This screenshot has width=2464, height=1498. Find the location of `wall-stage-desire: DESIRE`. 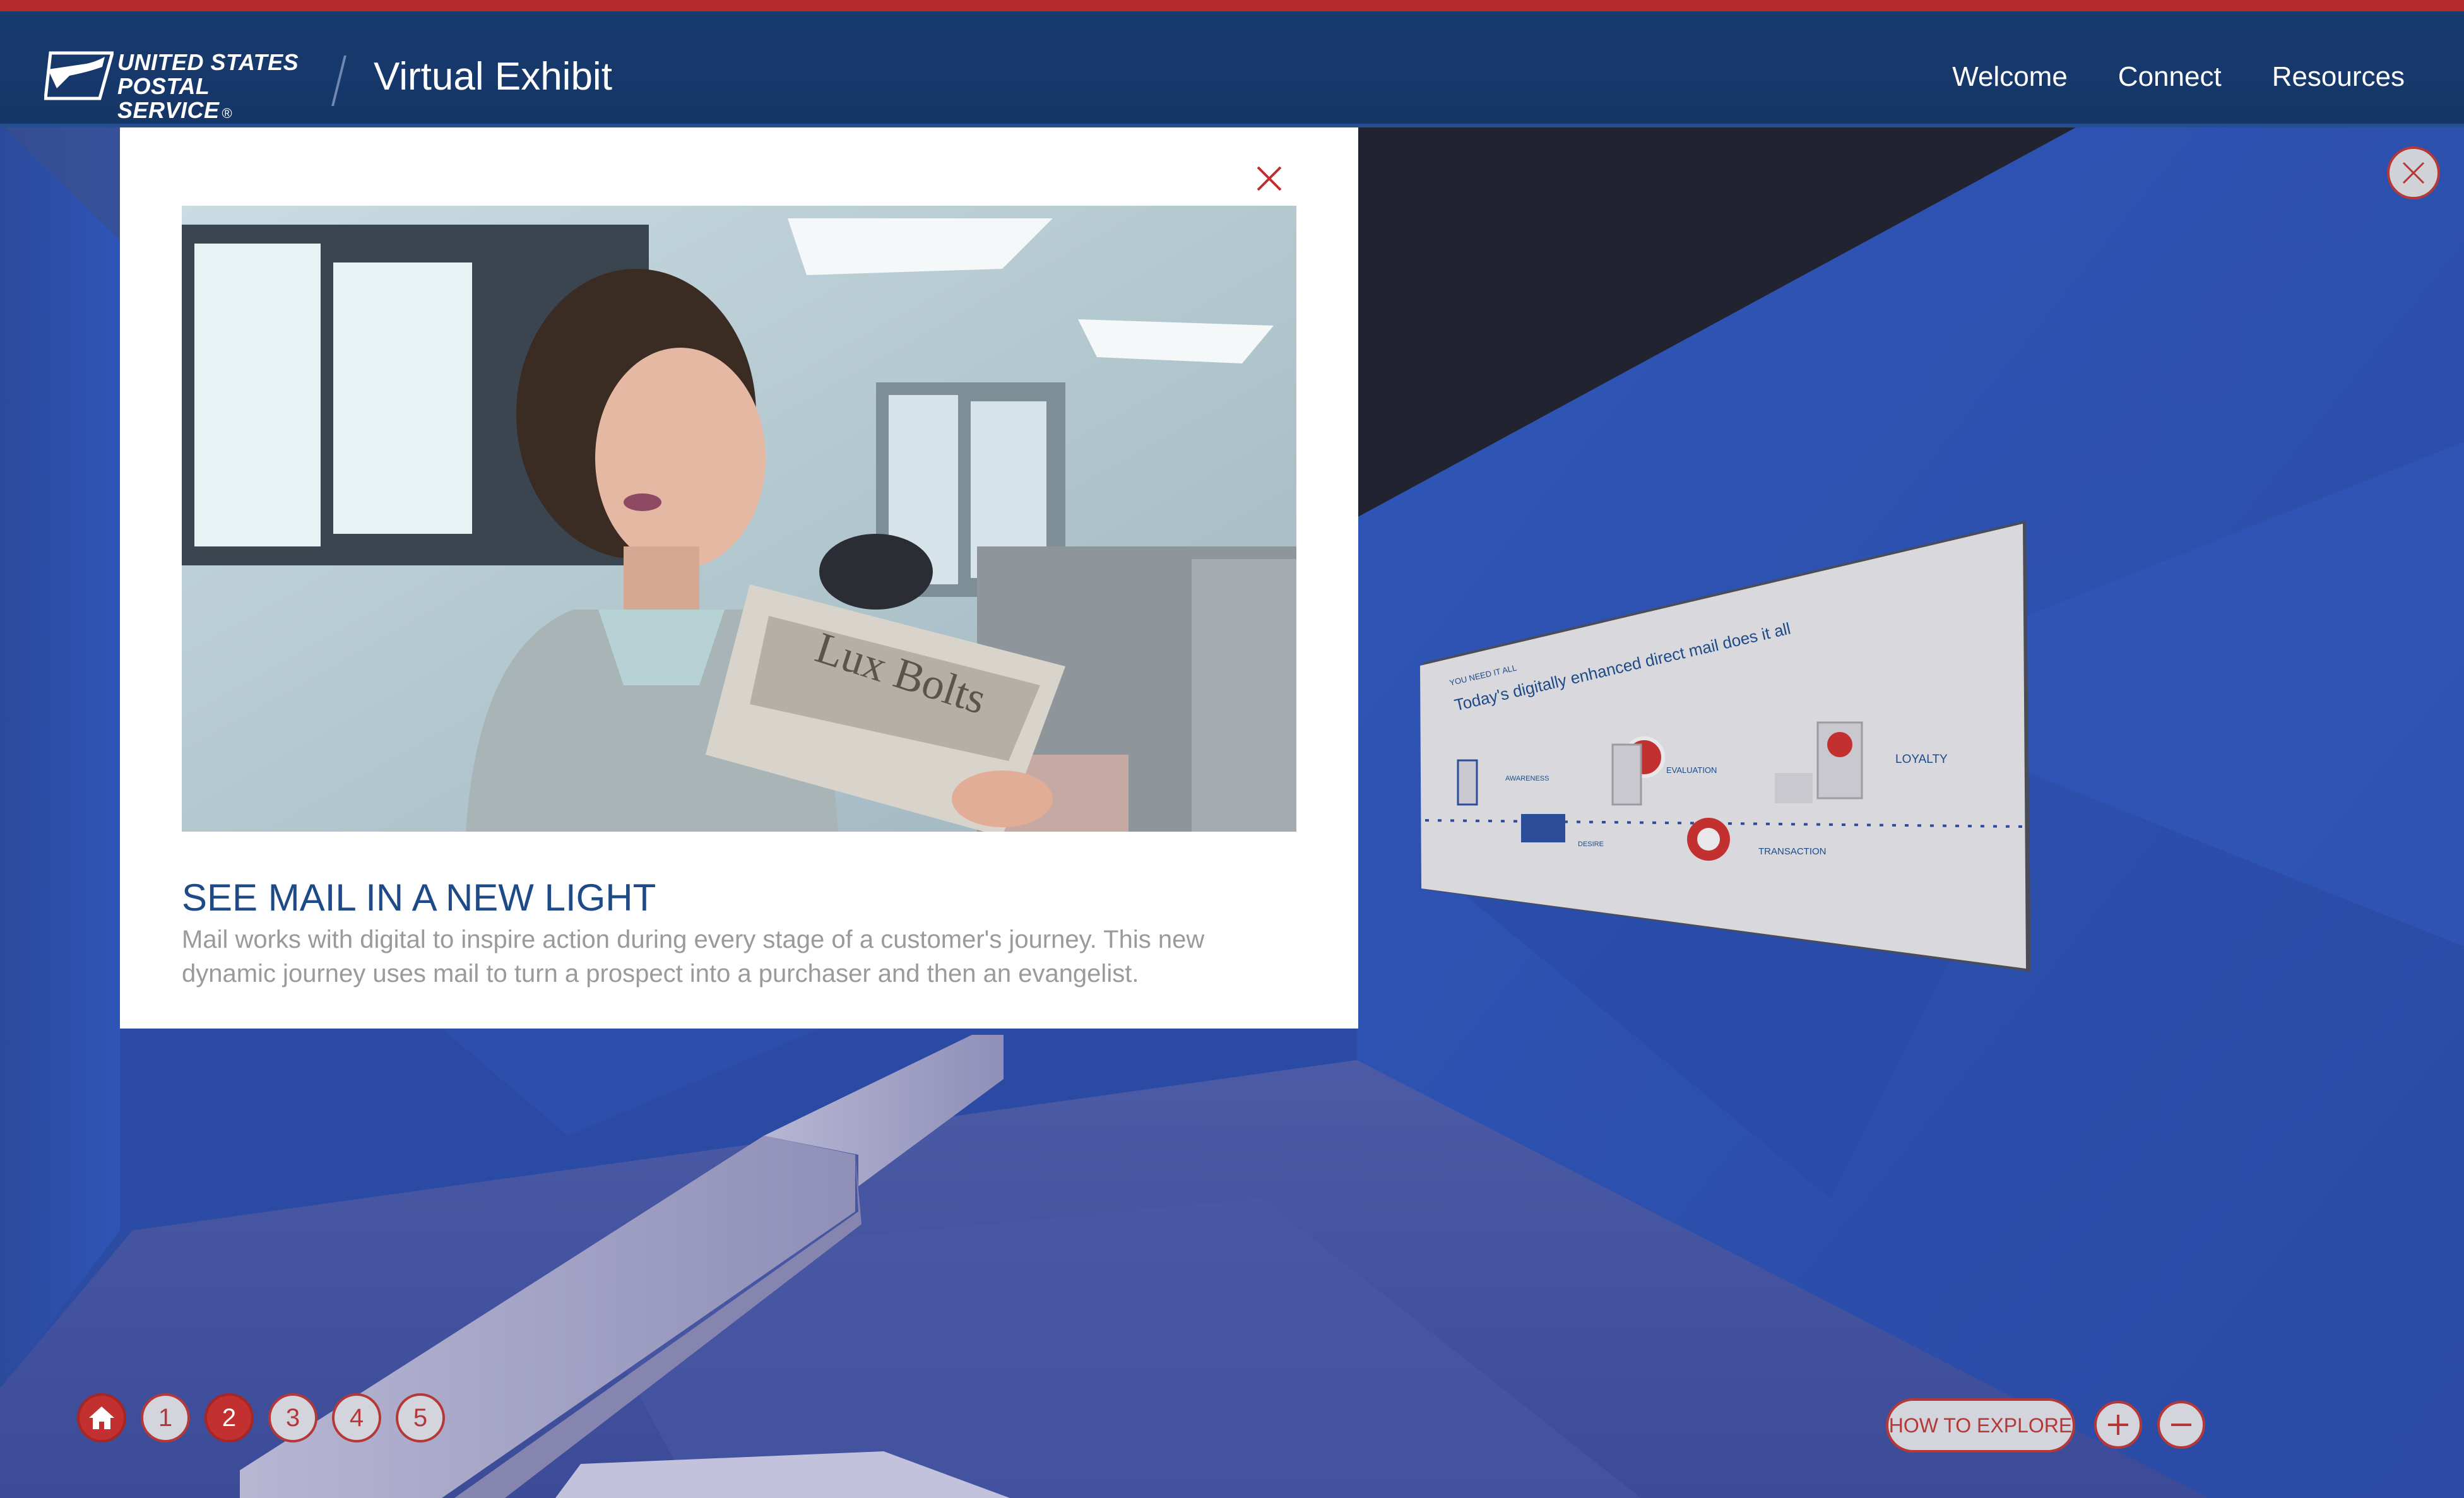

wall-stage-desire: DESIRE is located at coordinates (1591, 844).